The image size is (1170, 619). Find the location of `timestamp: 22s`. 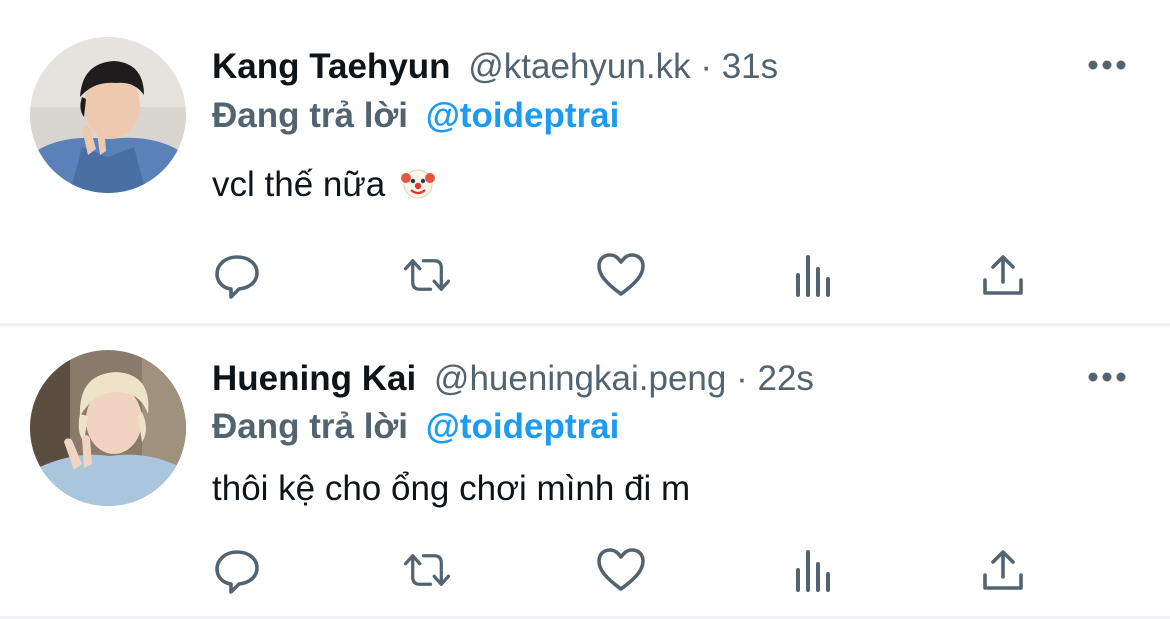

timestamp: 22s is located at coordinates (785, 378).